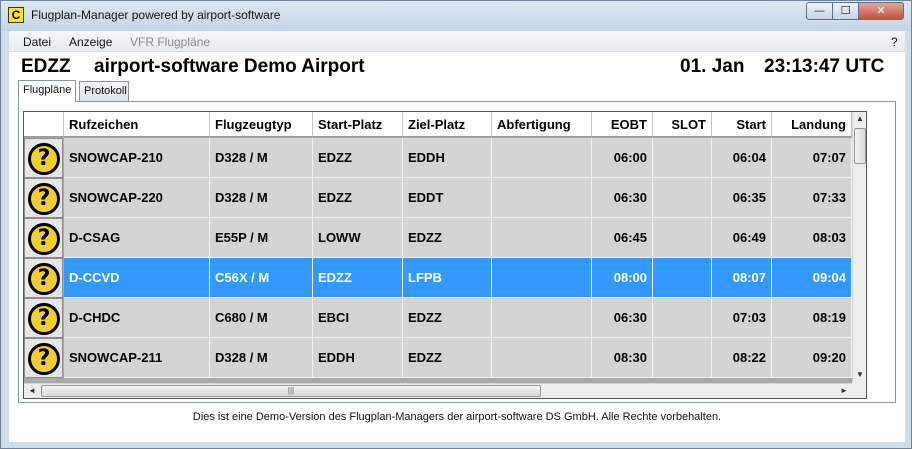 The image size is (912, 449). I want to click on close-button: ✕, so click(881, 11).